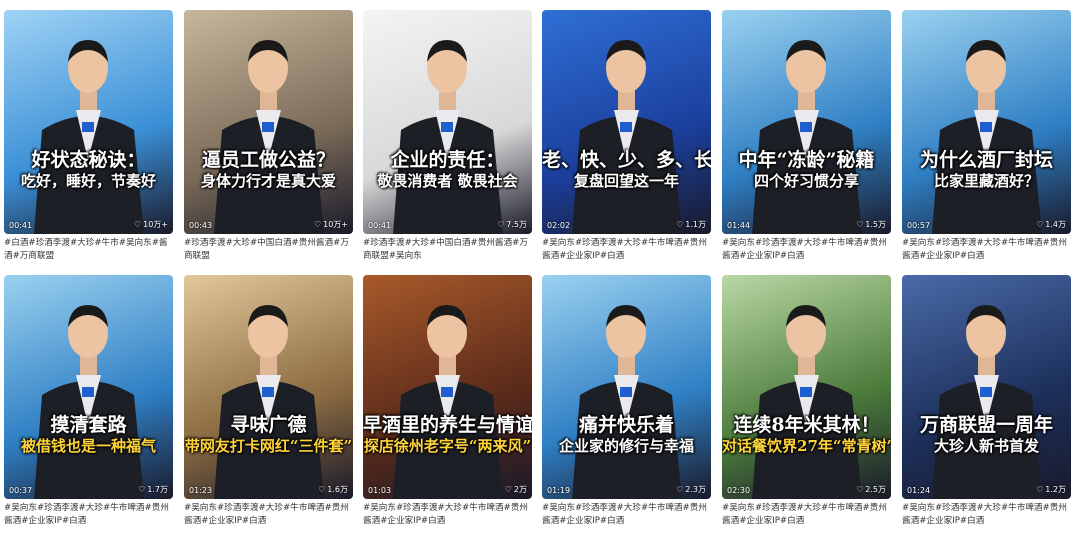  What do you see at coordinates (986, 181) in the screenshot?
I see `title-line-2: 比家里藏酒好？` at bounding box center [986, 181].